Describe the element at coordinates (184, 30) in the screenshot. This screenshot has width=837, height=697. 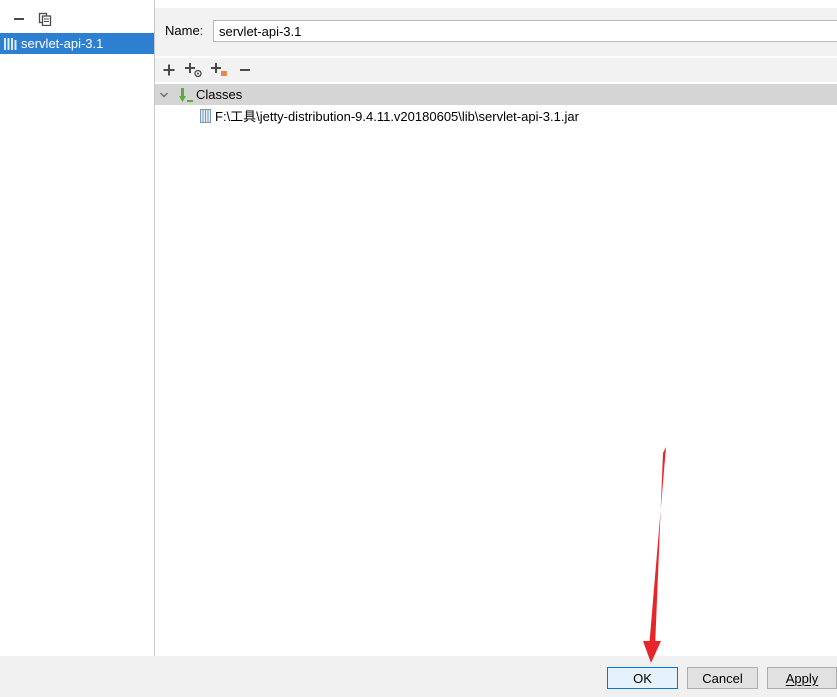
I see `name-label: Name:` at that location.